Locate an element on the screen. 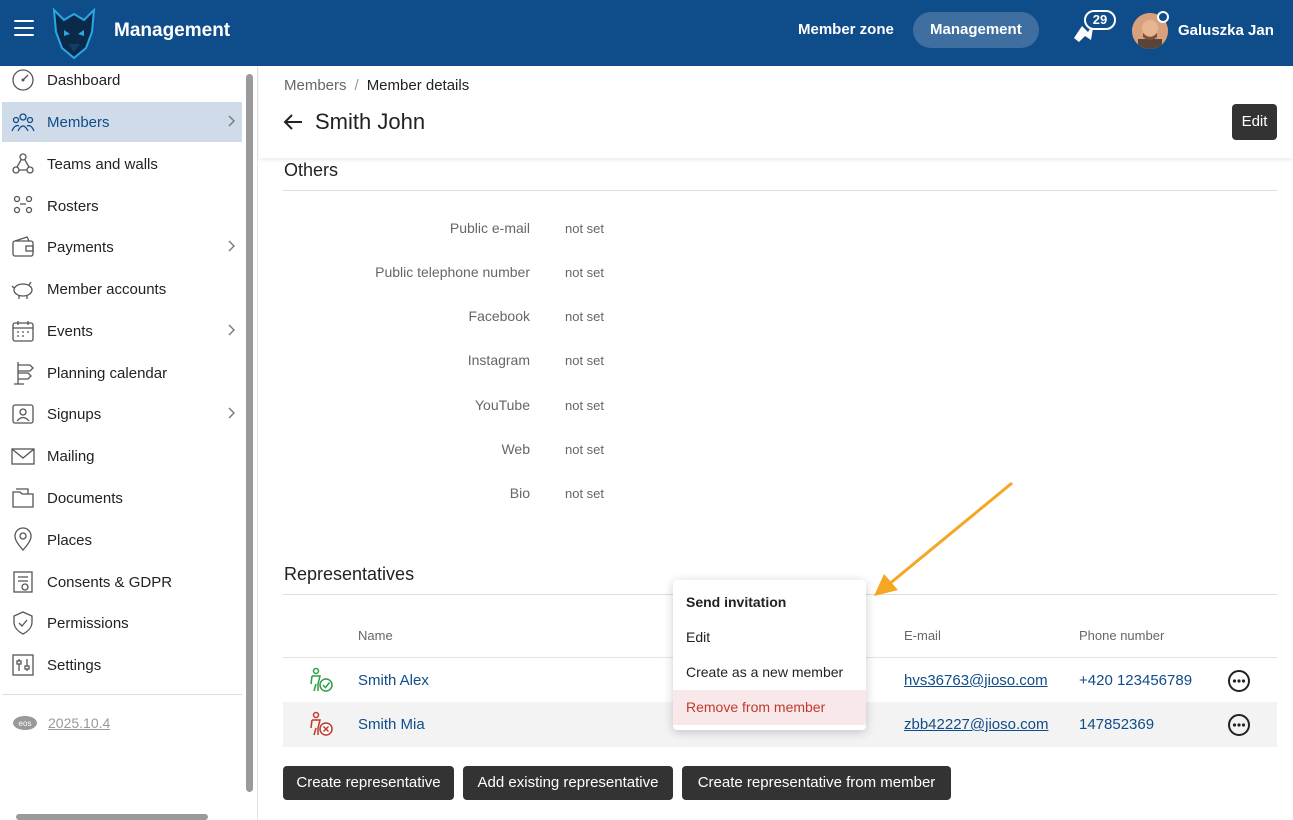 This screenshot has height=820, width=1293. breadcrumb: Members / Member details is located at coordinates (376, 85).